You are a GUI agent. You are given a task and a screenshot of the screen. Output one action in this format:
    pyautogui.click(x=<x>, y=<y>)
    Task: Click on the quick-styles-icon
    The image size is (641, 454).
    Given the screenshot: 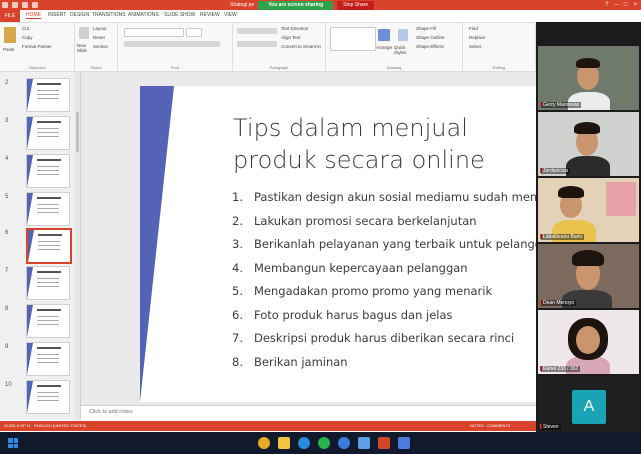 What is the action you would take?
    pyautogui.click(x=403, y=35)
    